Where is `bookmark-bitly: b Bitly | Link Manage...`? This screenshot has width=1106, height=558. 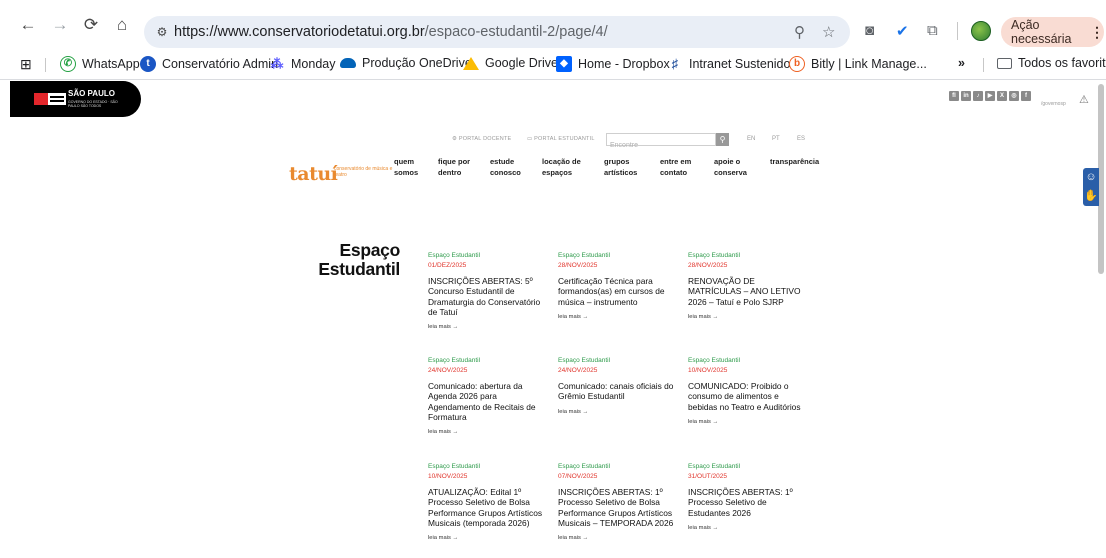 bookmark-bitly: b Bitly | Link Manage... is located at coordinates (858, 64).